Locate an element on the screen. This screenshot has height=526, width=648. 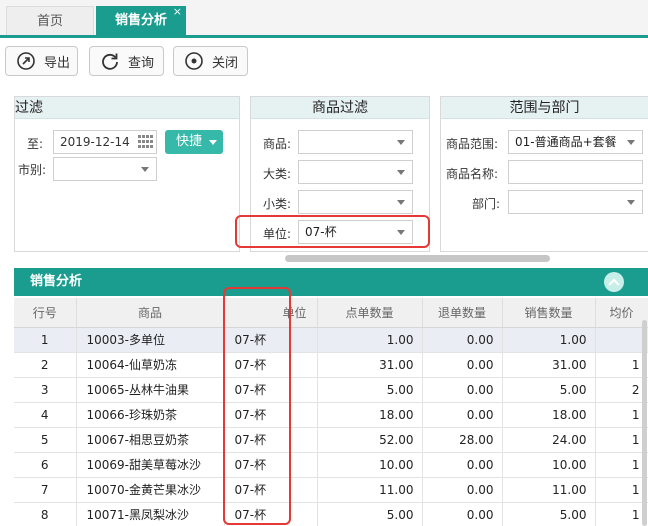
query-button: 查询 is located at coordinates (126, 61).